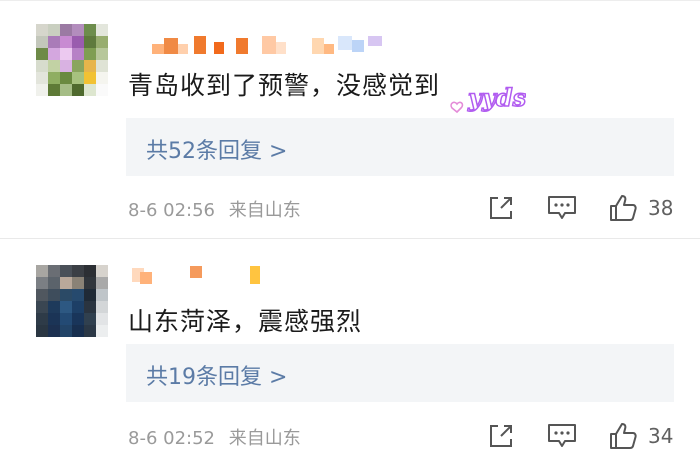  What do you see at coordinates (171, 438) in the screenshot?
I see `timestamp: 8-6 02:52` at bounding box center [171, 438].